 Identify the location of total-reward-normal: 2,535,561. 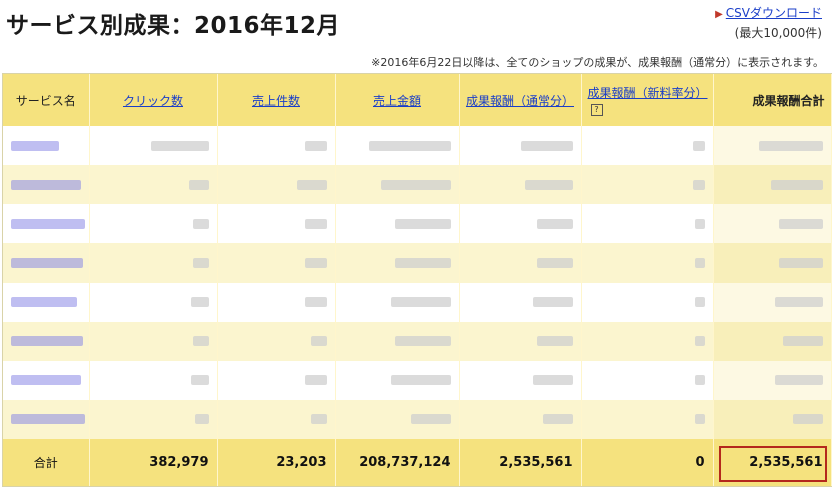
(520, 462).